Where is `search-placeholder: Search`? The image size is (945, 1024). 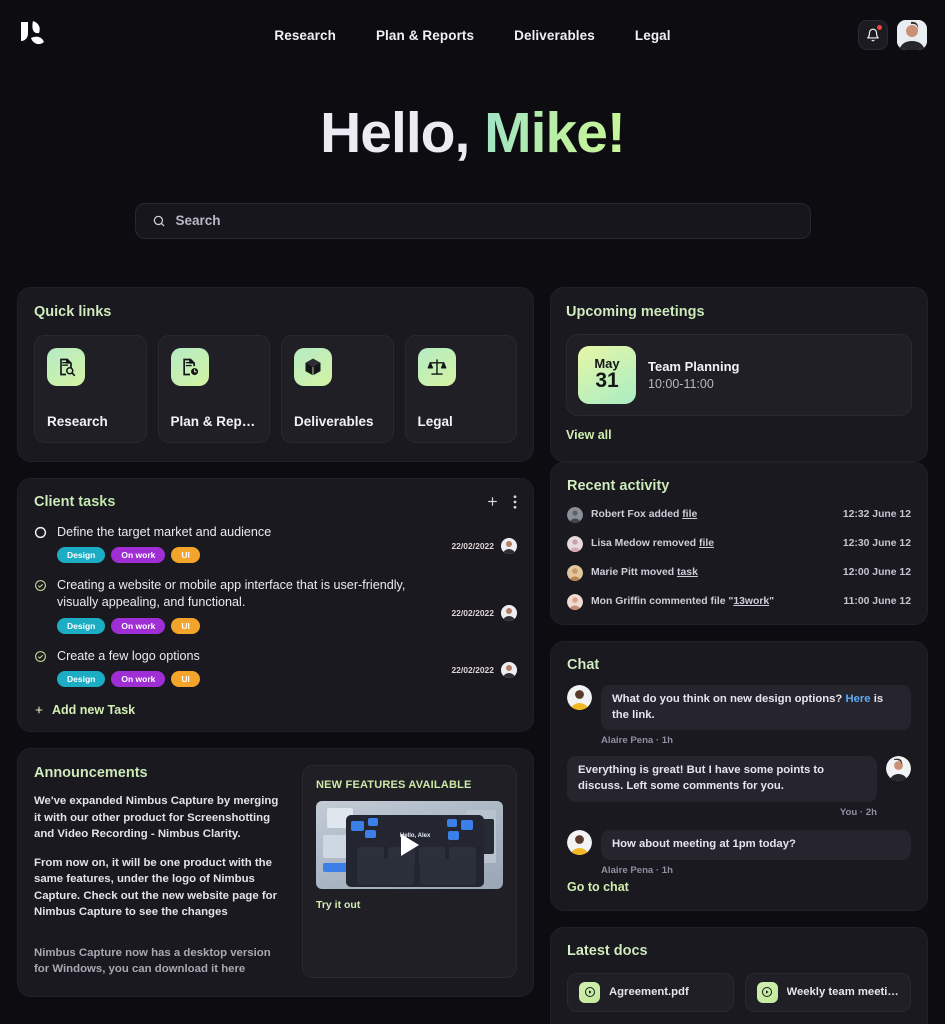
search-placeholder: Search is located at coordinates (198, 221).